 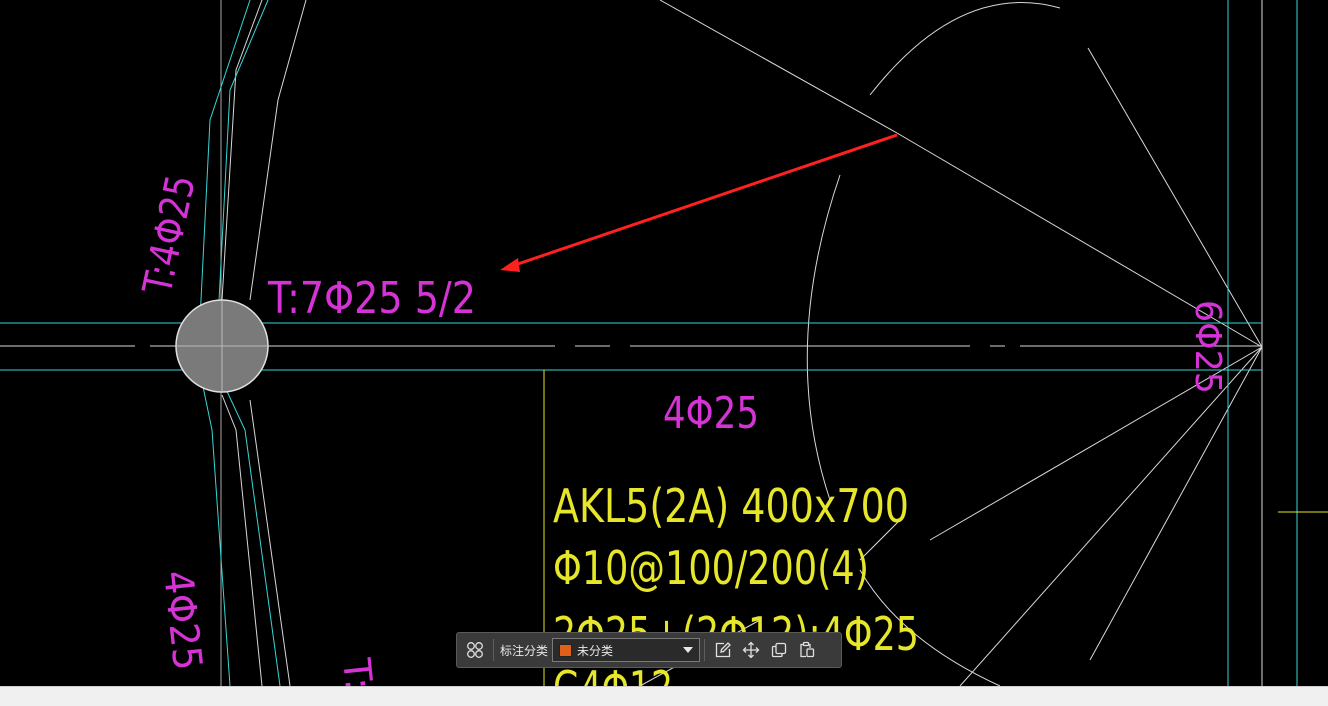 I want to click on grid-icon, so click(x=475, y=650).